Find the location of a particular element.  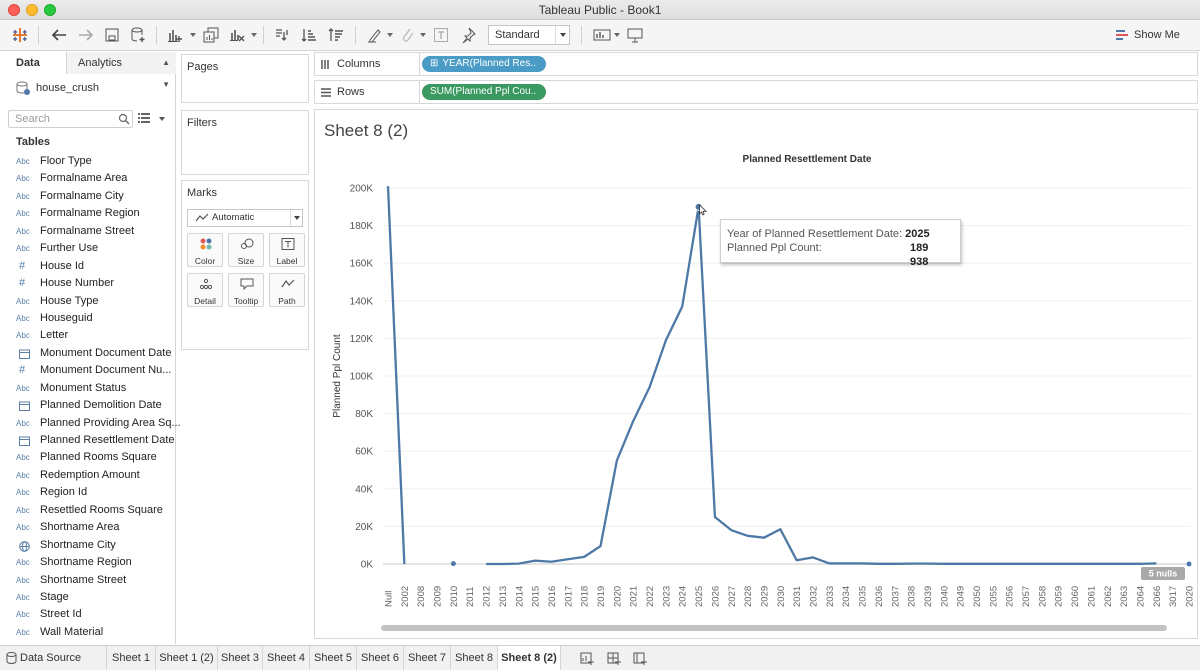

horizontal-scrollbar is located at coordinates (774, 628).